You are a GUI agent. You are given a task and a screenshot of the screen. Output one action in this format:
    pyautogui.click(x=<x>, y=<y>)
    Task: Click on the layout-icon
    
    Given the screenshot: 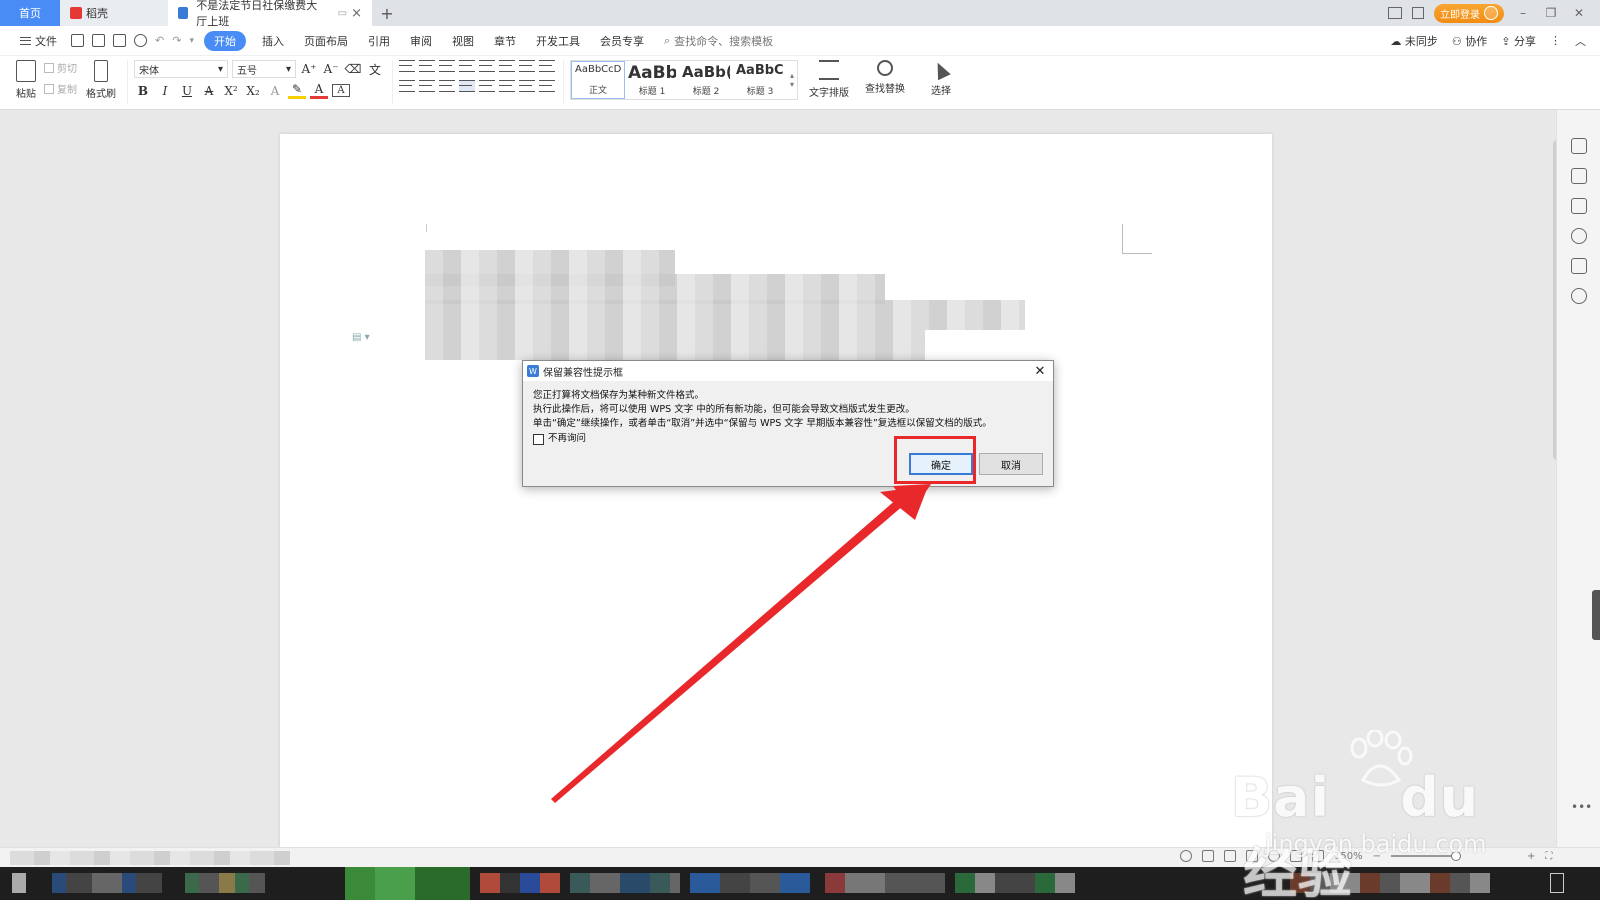 What is the action you would take?
    pyautogui.click(x=1395, y=13)
    